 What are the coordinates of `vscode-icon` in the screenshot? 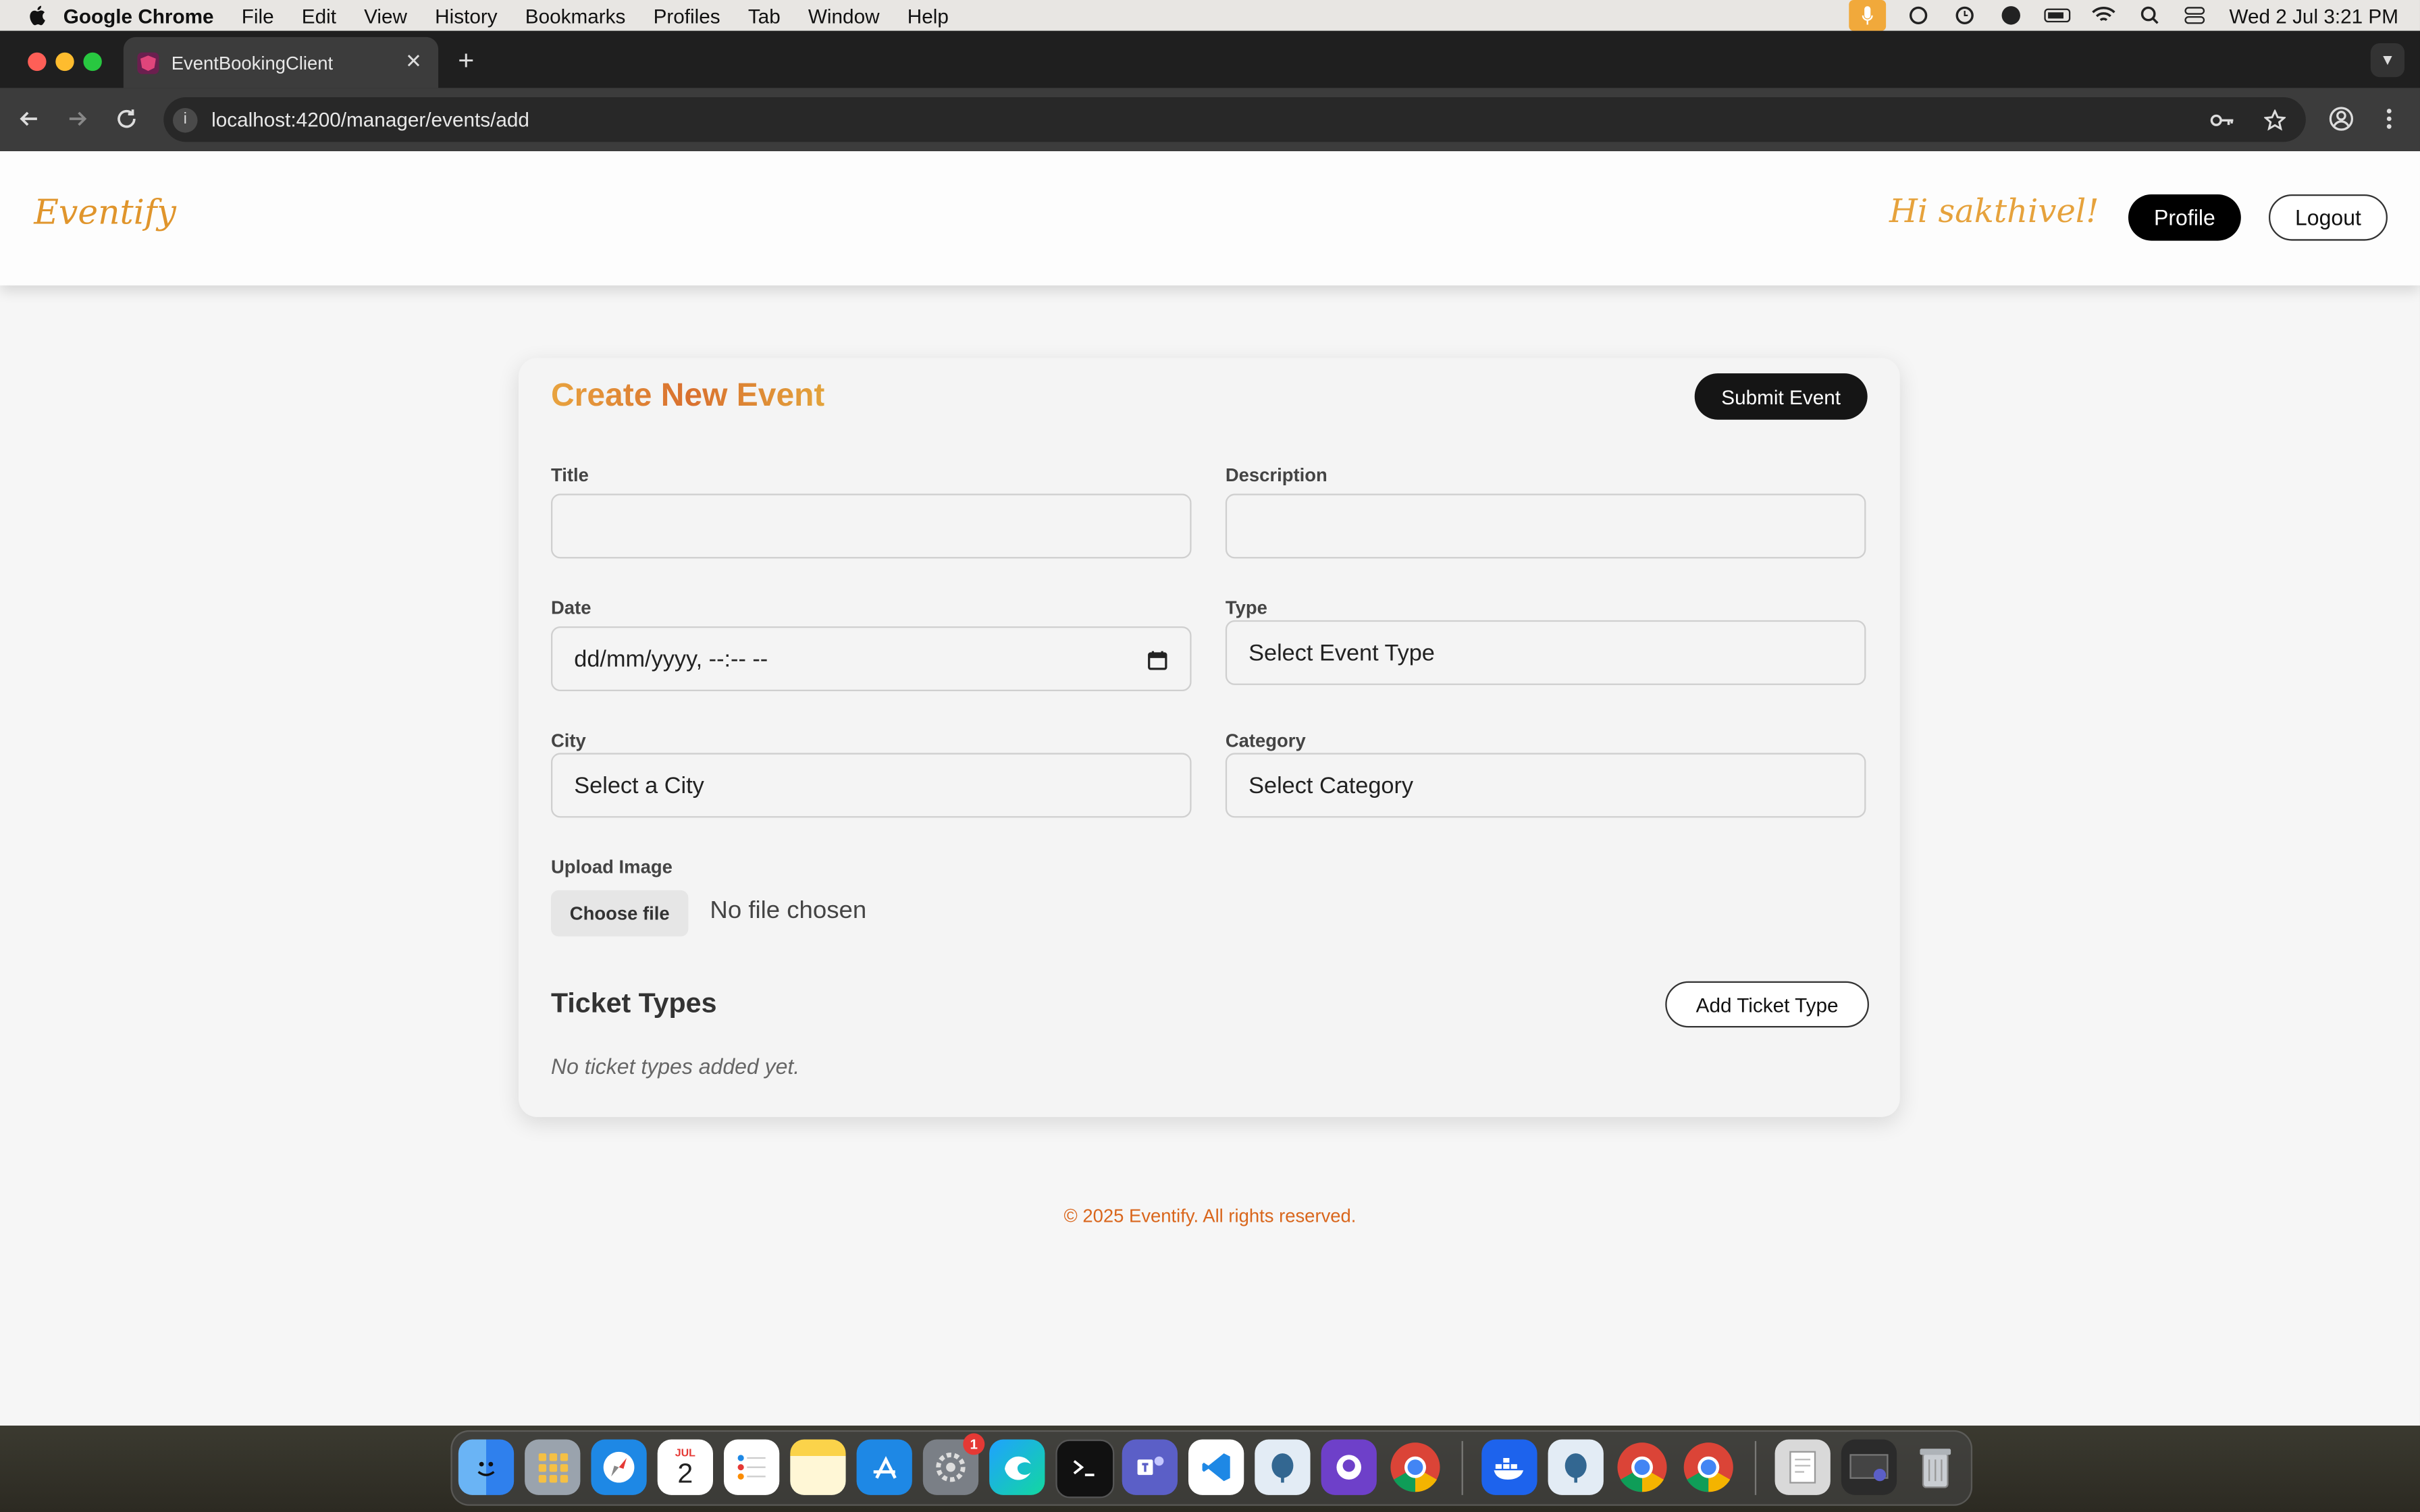 It's located at (1216, 1467).